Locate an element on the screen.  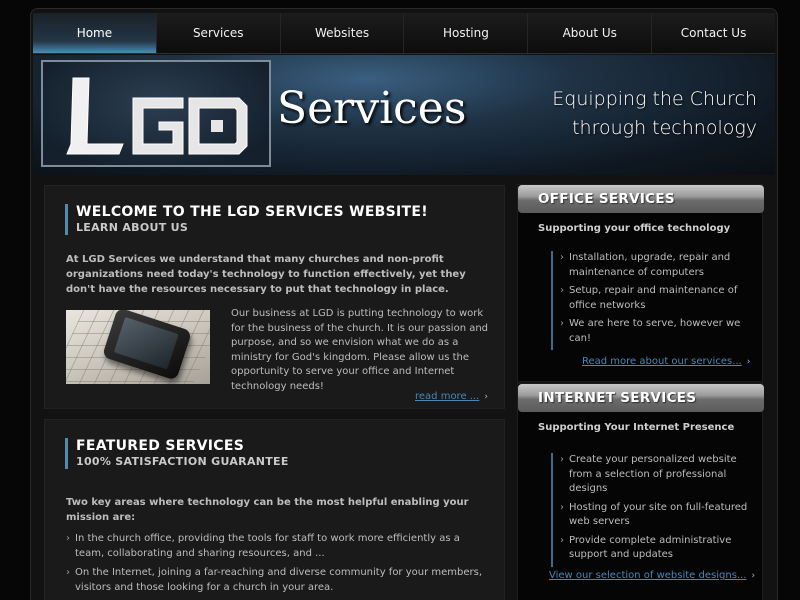
internet-services-title: INTERNET SERVICES is located at coordinates (641, 398).